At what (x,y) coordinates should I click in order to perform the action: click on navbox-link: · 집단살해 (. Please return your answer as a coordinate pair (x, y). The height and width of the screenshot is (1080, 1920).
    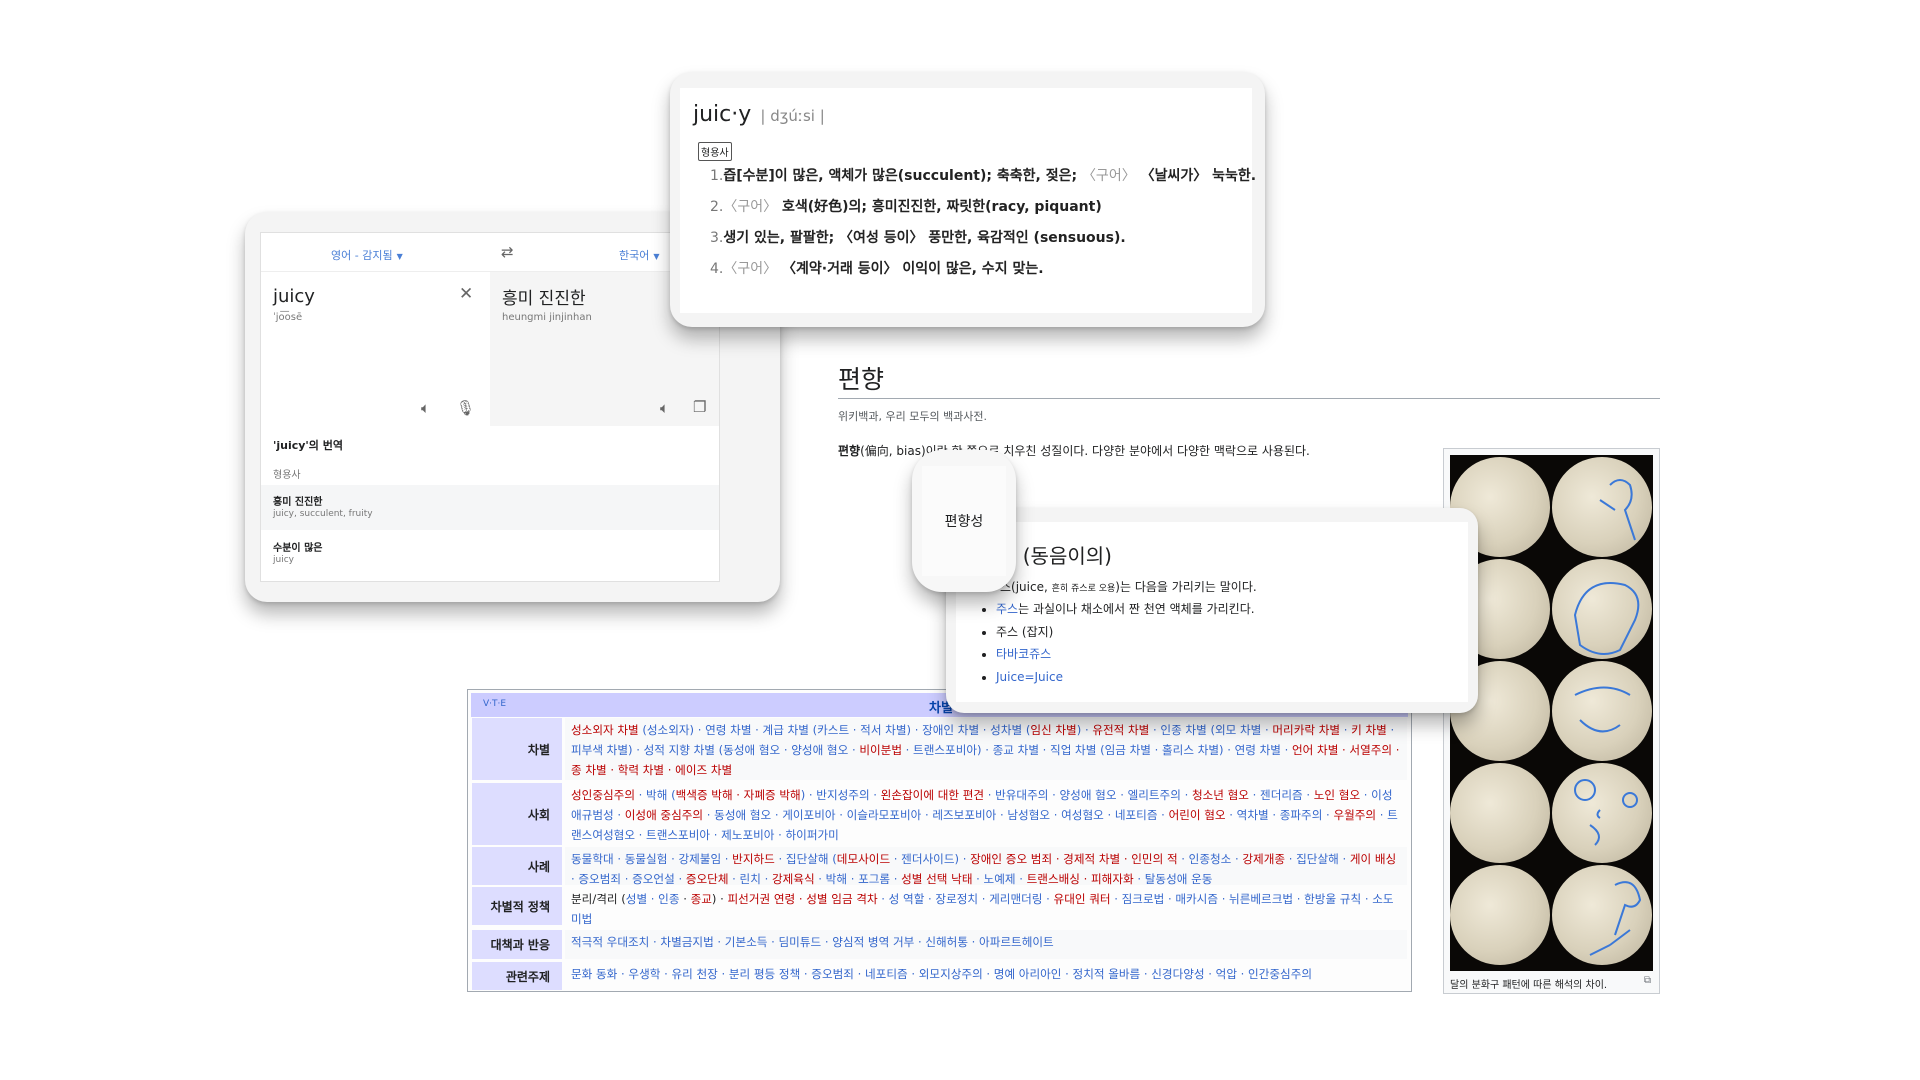
    Looking at the image, I should click on (806, 859).